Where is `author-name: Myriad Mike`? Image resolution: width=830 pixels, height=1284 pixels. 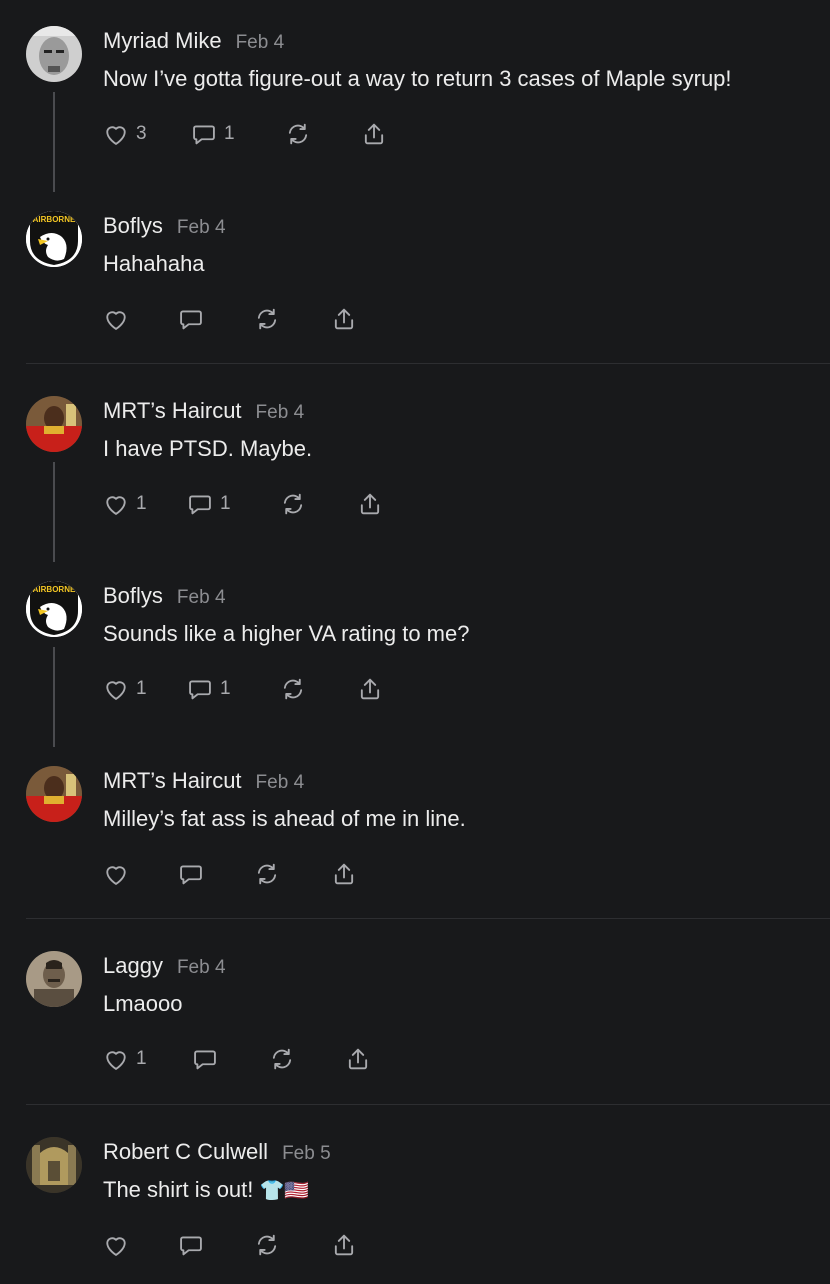
author-name: Myriad Mike is located at coordinates (162, 40).